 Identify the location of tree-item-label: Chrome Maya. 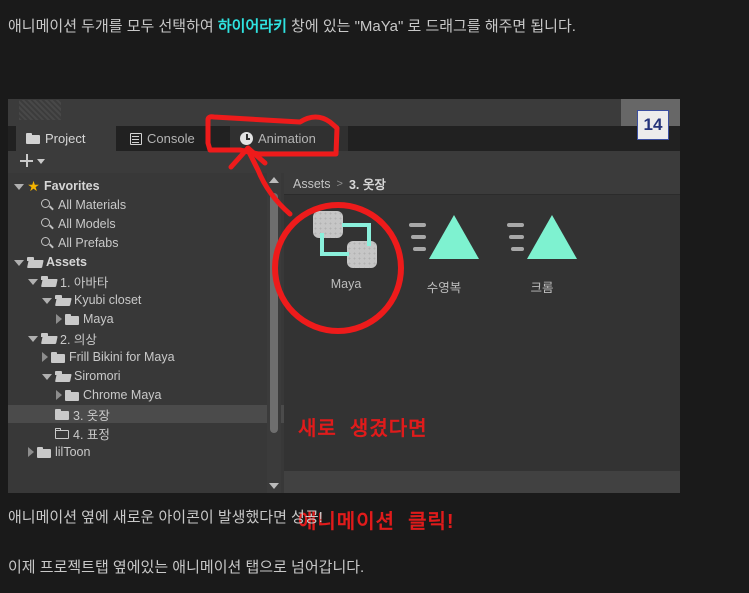
(122, 395).